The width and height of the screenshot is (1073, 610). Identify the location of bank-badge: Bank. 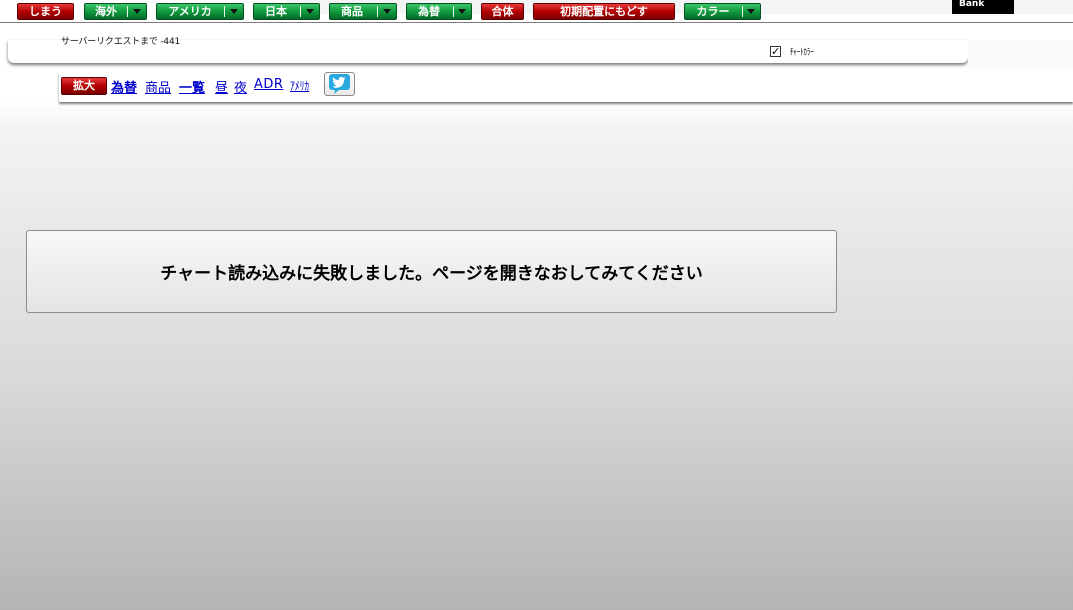
(983, 7).